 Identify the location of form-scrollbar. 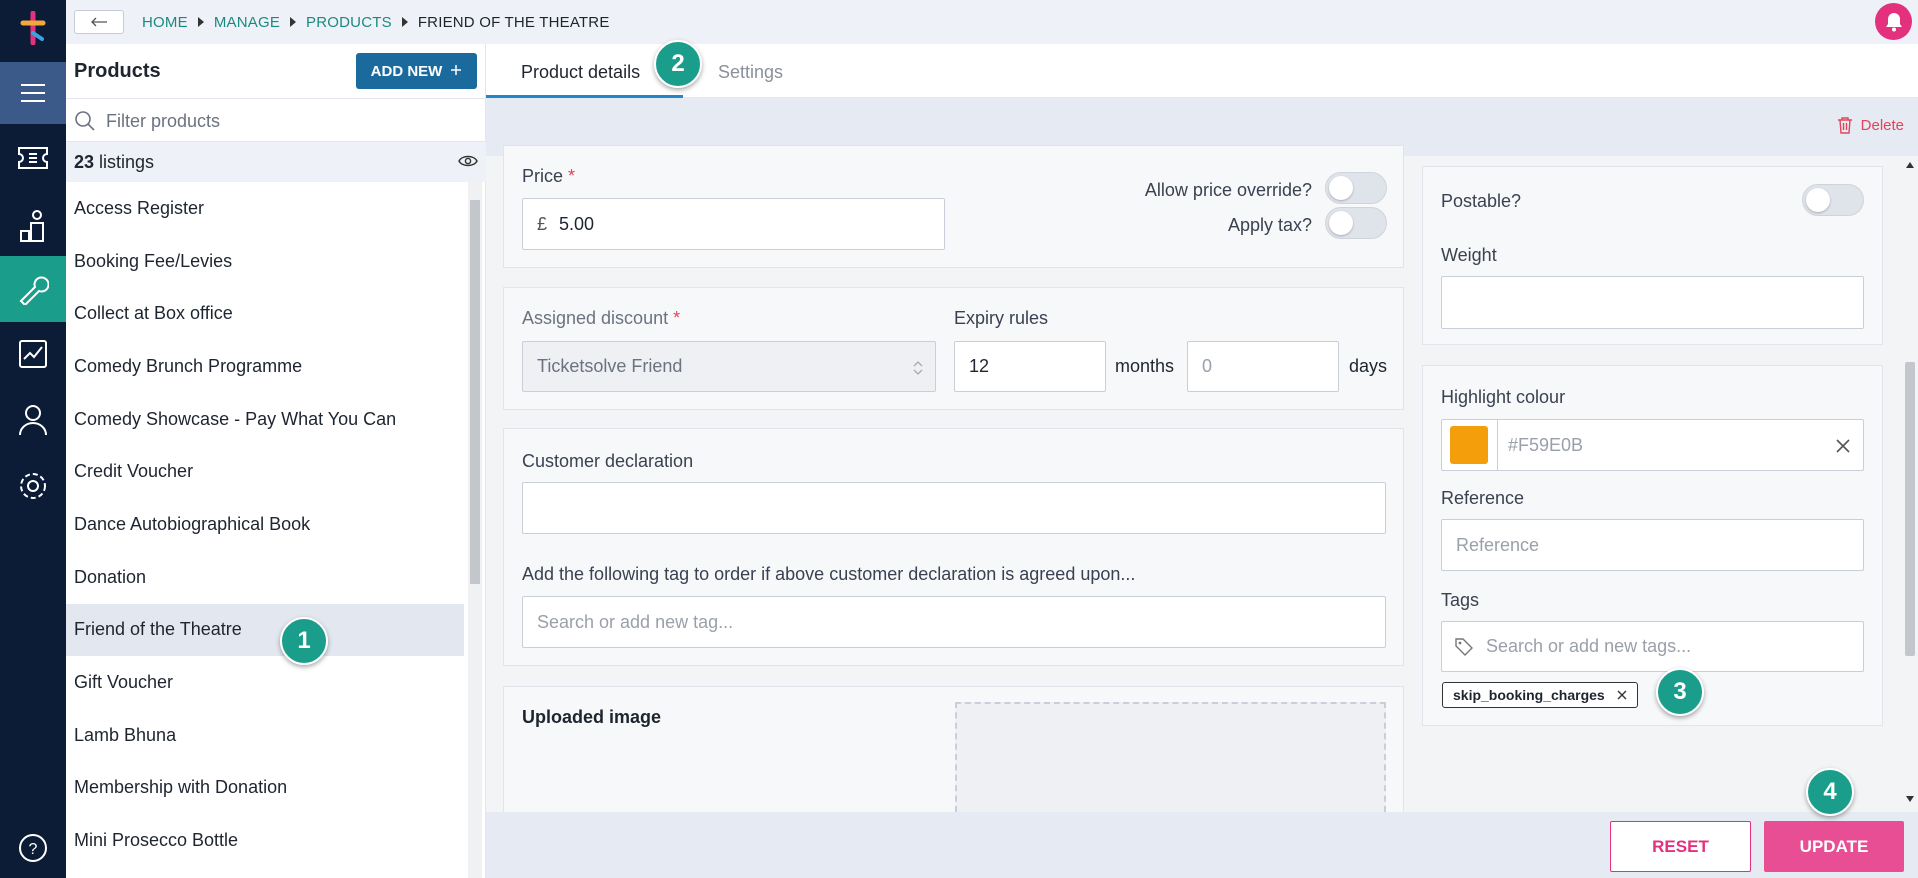
(1910, 484).